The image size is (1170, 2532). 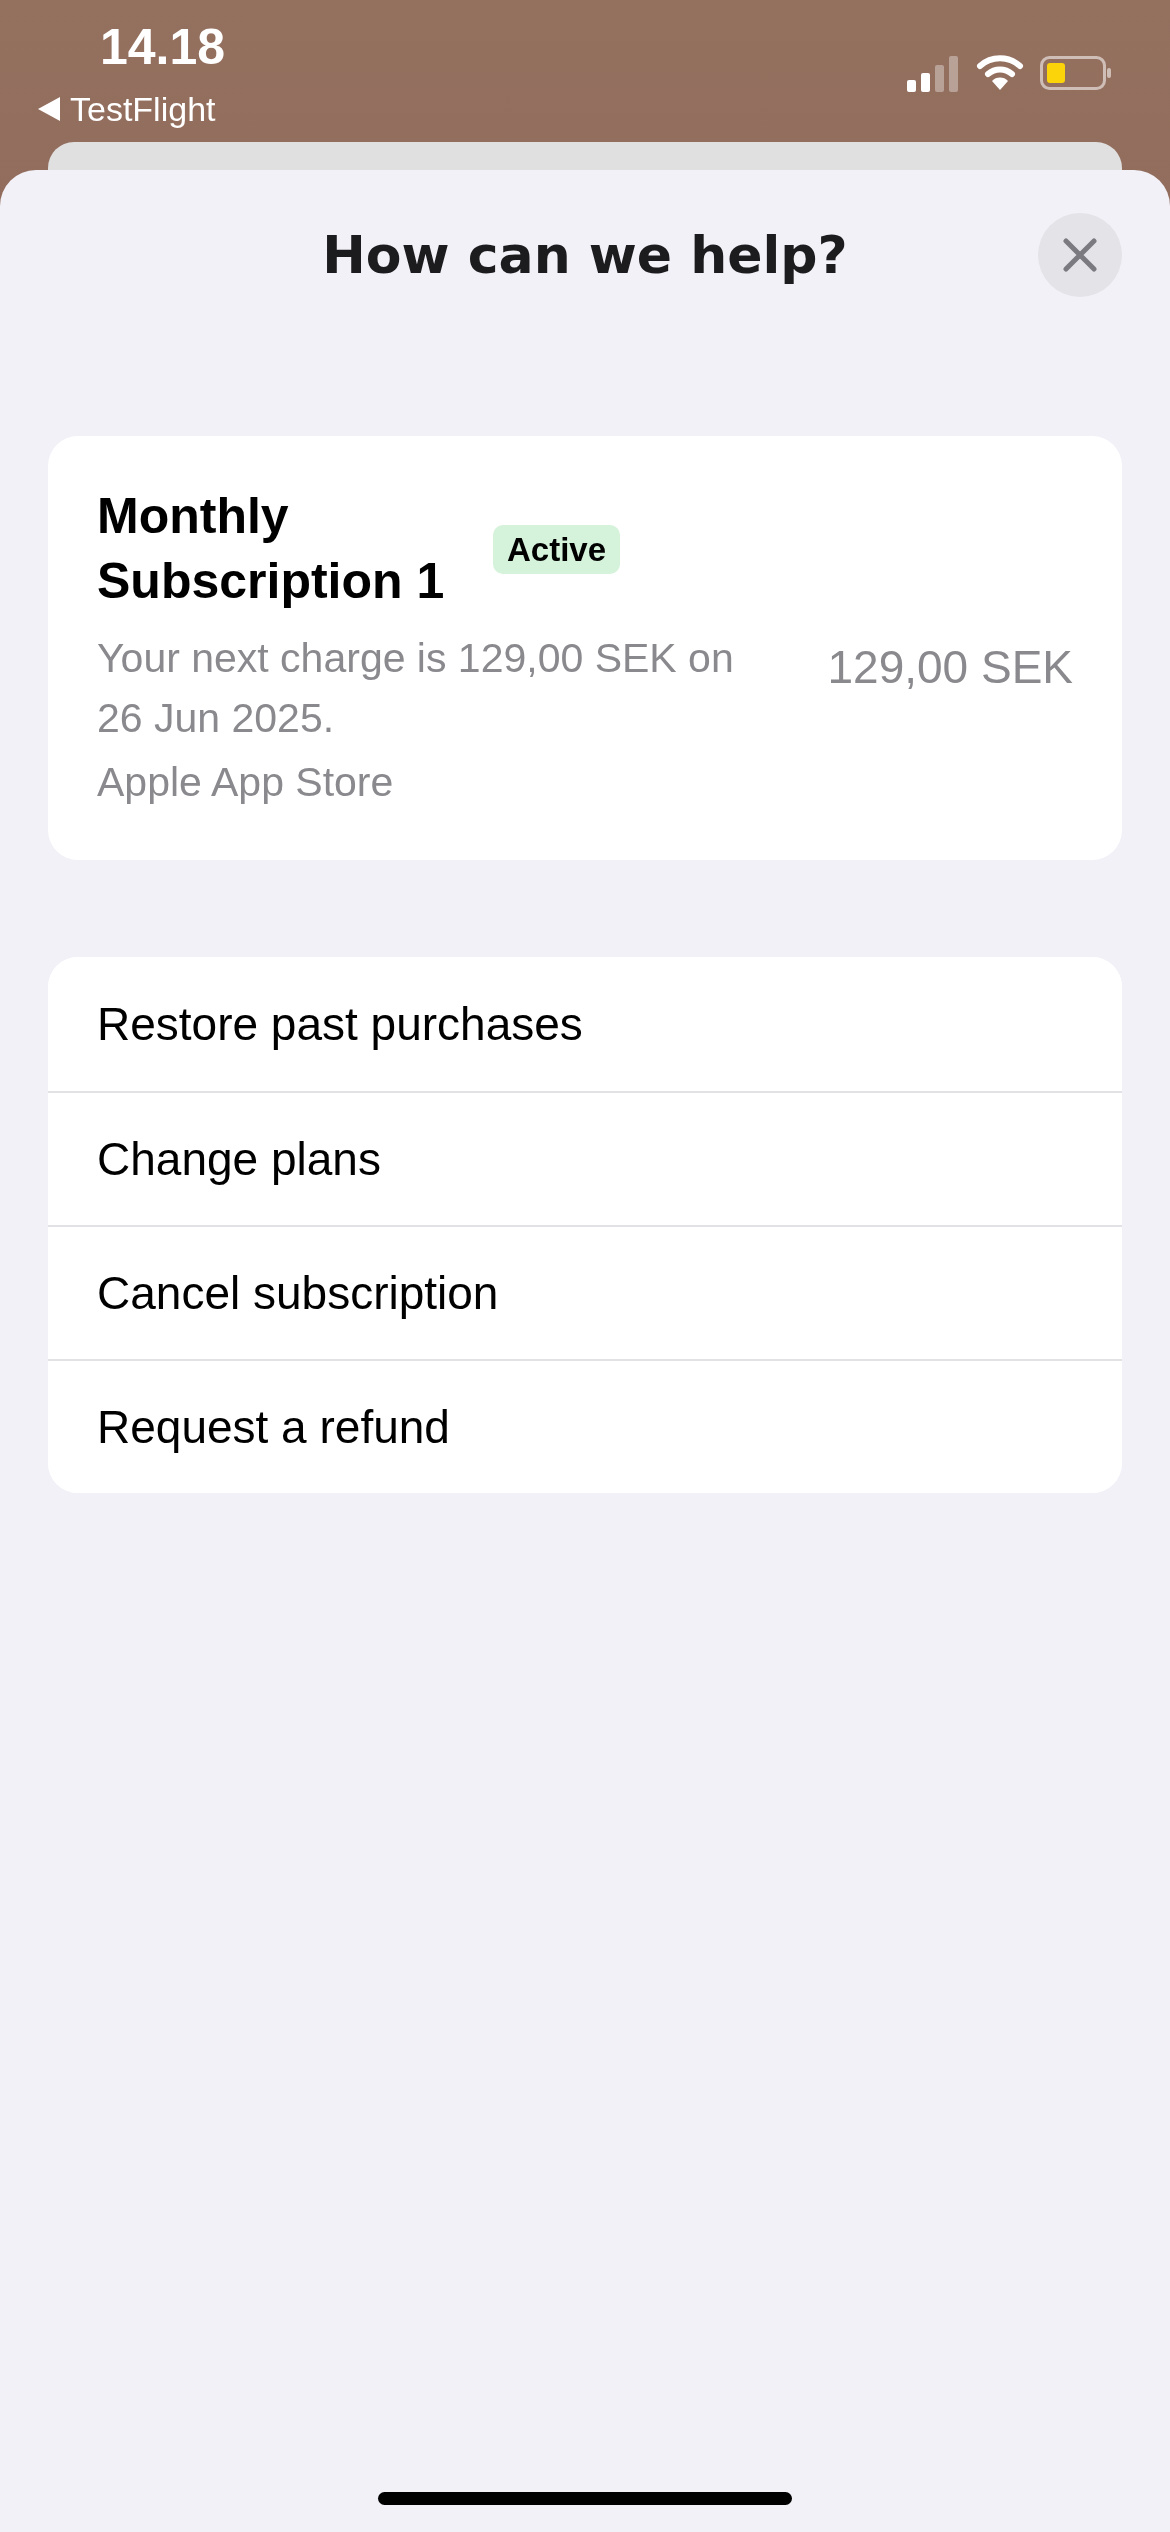 What do you see at coordinates (585, 255) in the screenshot?
I see `sheet-title: How can we help?` at bounding box center [585, 255].